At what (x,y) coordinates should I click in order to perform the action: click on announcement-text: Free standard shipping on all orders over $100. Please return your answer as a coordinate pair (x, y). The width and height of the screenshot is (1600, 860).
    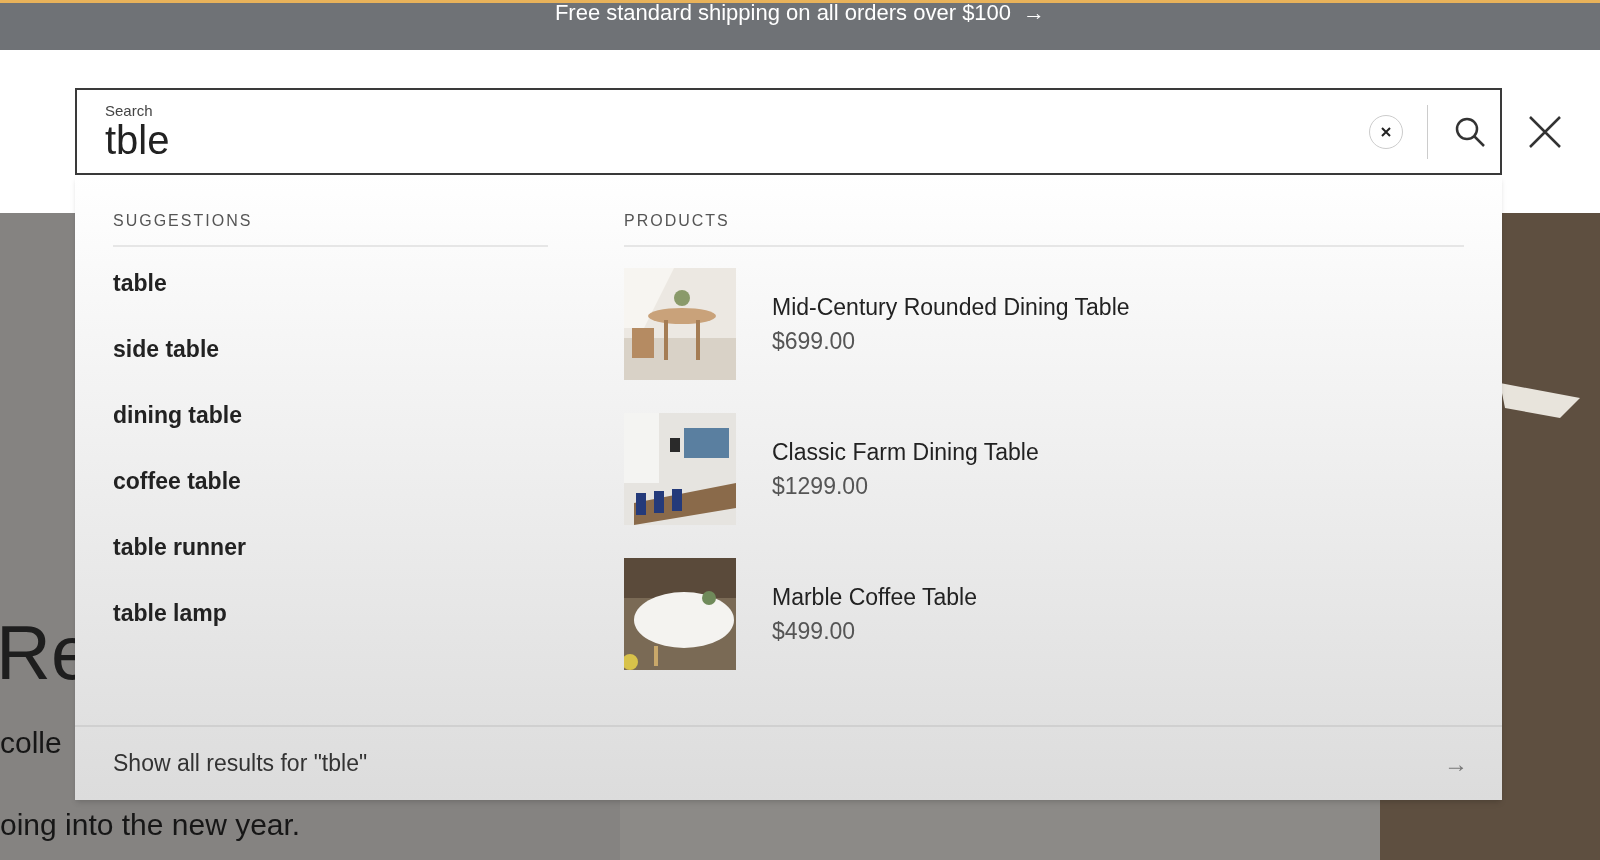
    Looking at the image, I should click on (783, 13).